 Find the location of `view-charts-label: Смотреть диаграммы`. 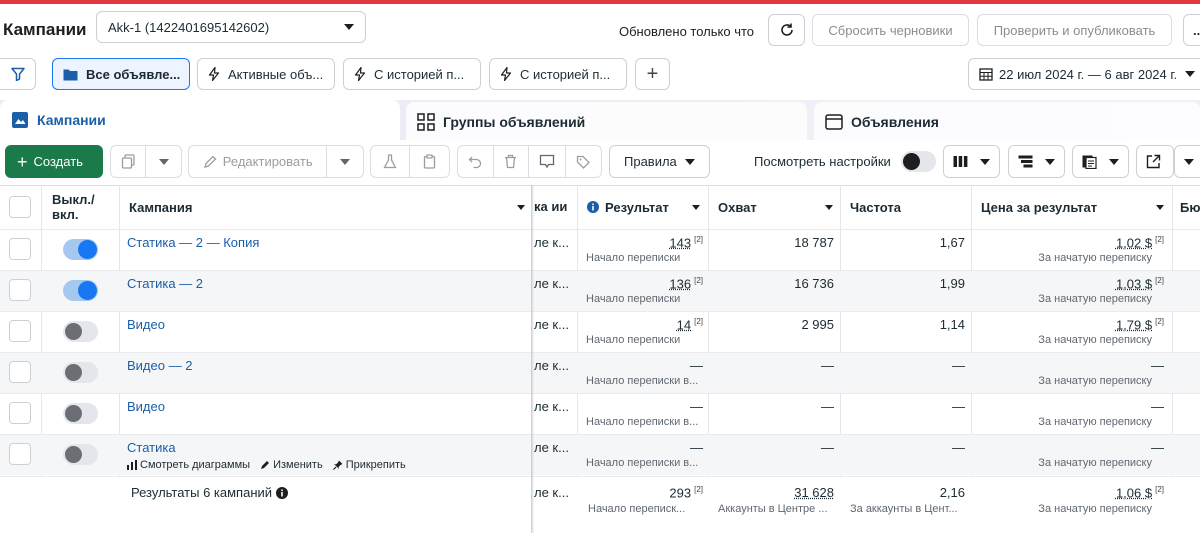

view-charts-label: Смотреть диаграммы is located at coordinates (195, 465).